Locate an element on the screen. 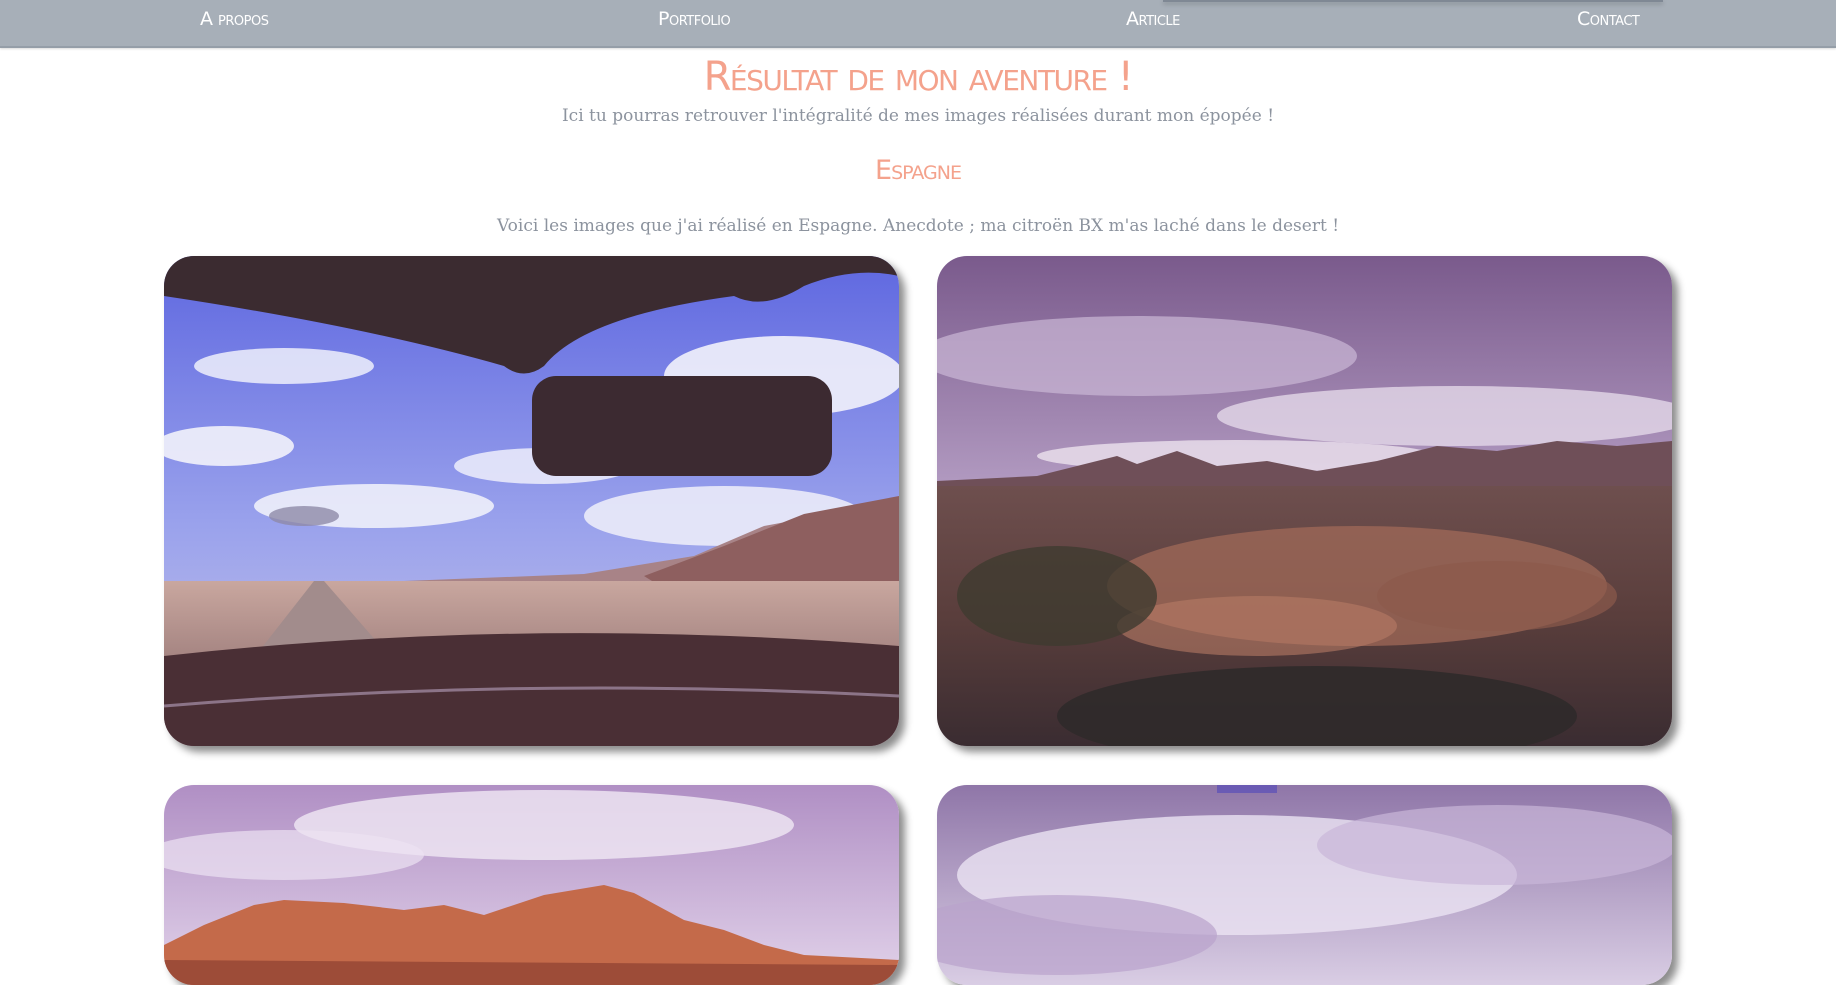 The width and height of the screenshot is (1836, 985). photo-stormy-sky is located at coordinates (1304, 885).